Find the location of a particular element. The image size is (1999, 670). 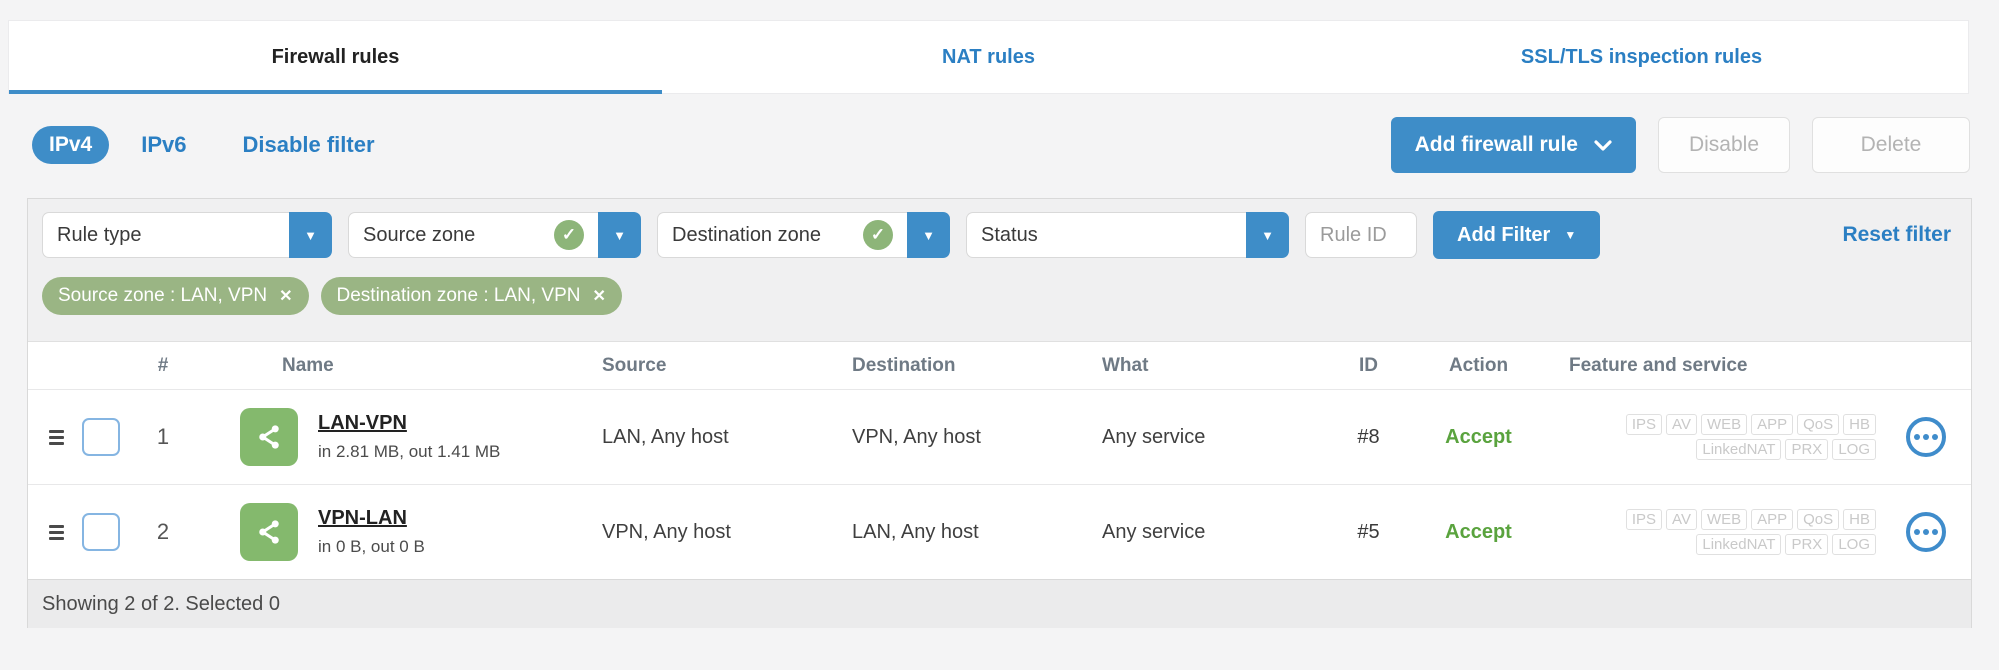

tab-firewall-rules: Firewall rules is located at coordinates (335, 57).